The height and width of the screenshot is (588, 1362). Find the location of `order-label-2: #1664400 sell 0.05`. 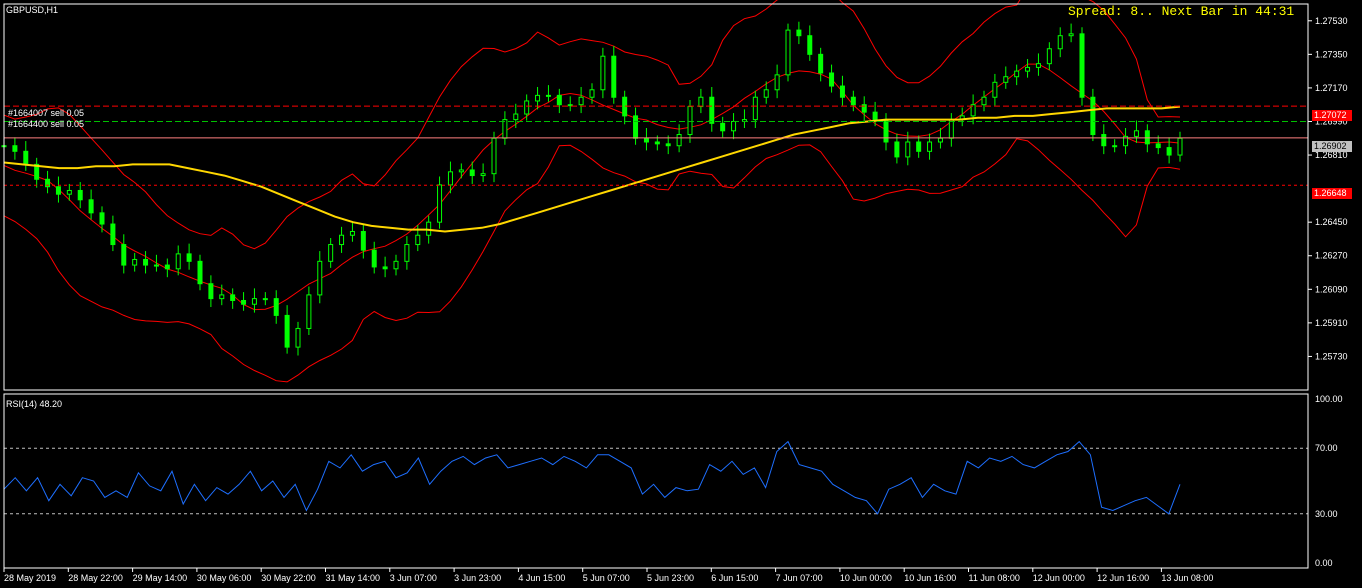

order-label-2: #1664400 sell 0.05 is located at coordinates (46, 124).